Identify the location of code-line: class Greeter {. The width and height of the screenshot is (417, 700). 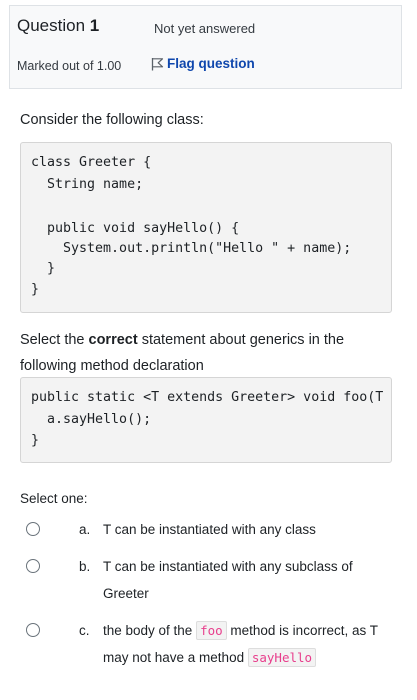
(91, 162).